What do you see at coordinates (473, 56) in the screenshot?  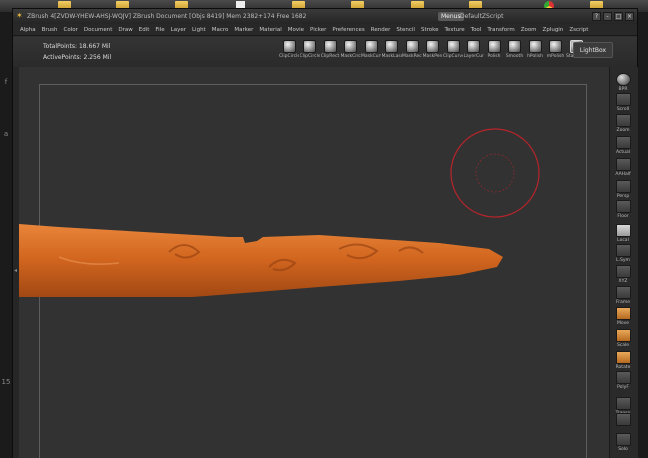 I see `brush-label: LayerCurve` at bounding box center [473, 56].